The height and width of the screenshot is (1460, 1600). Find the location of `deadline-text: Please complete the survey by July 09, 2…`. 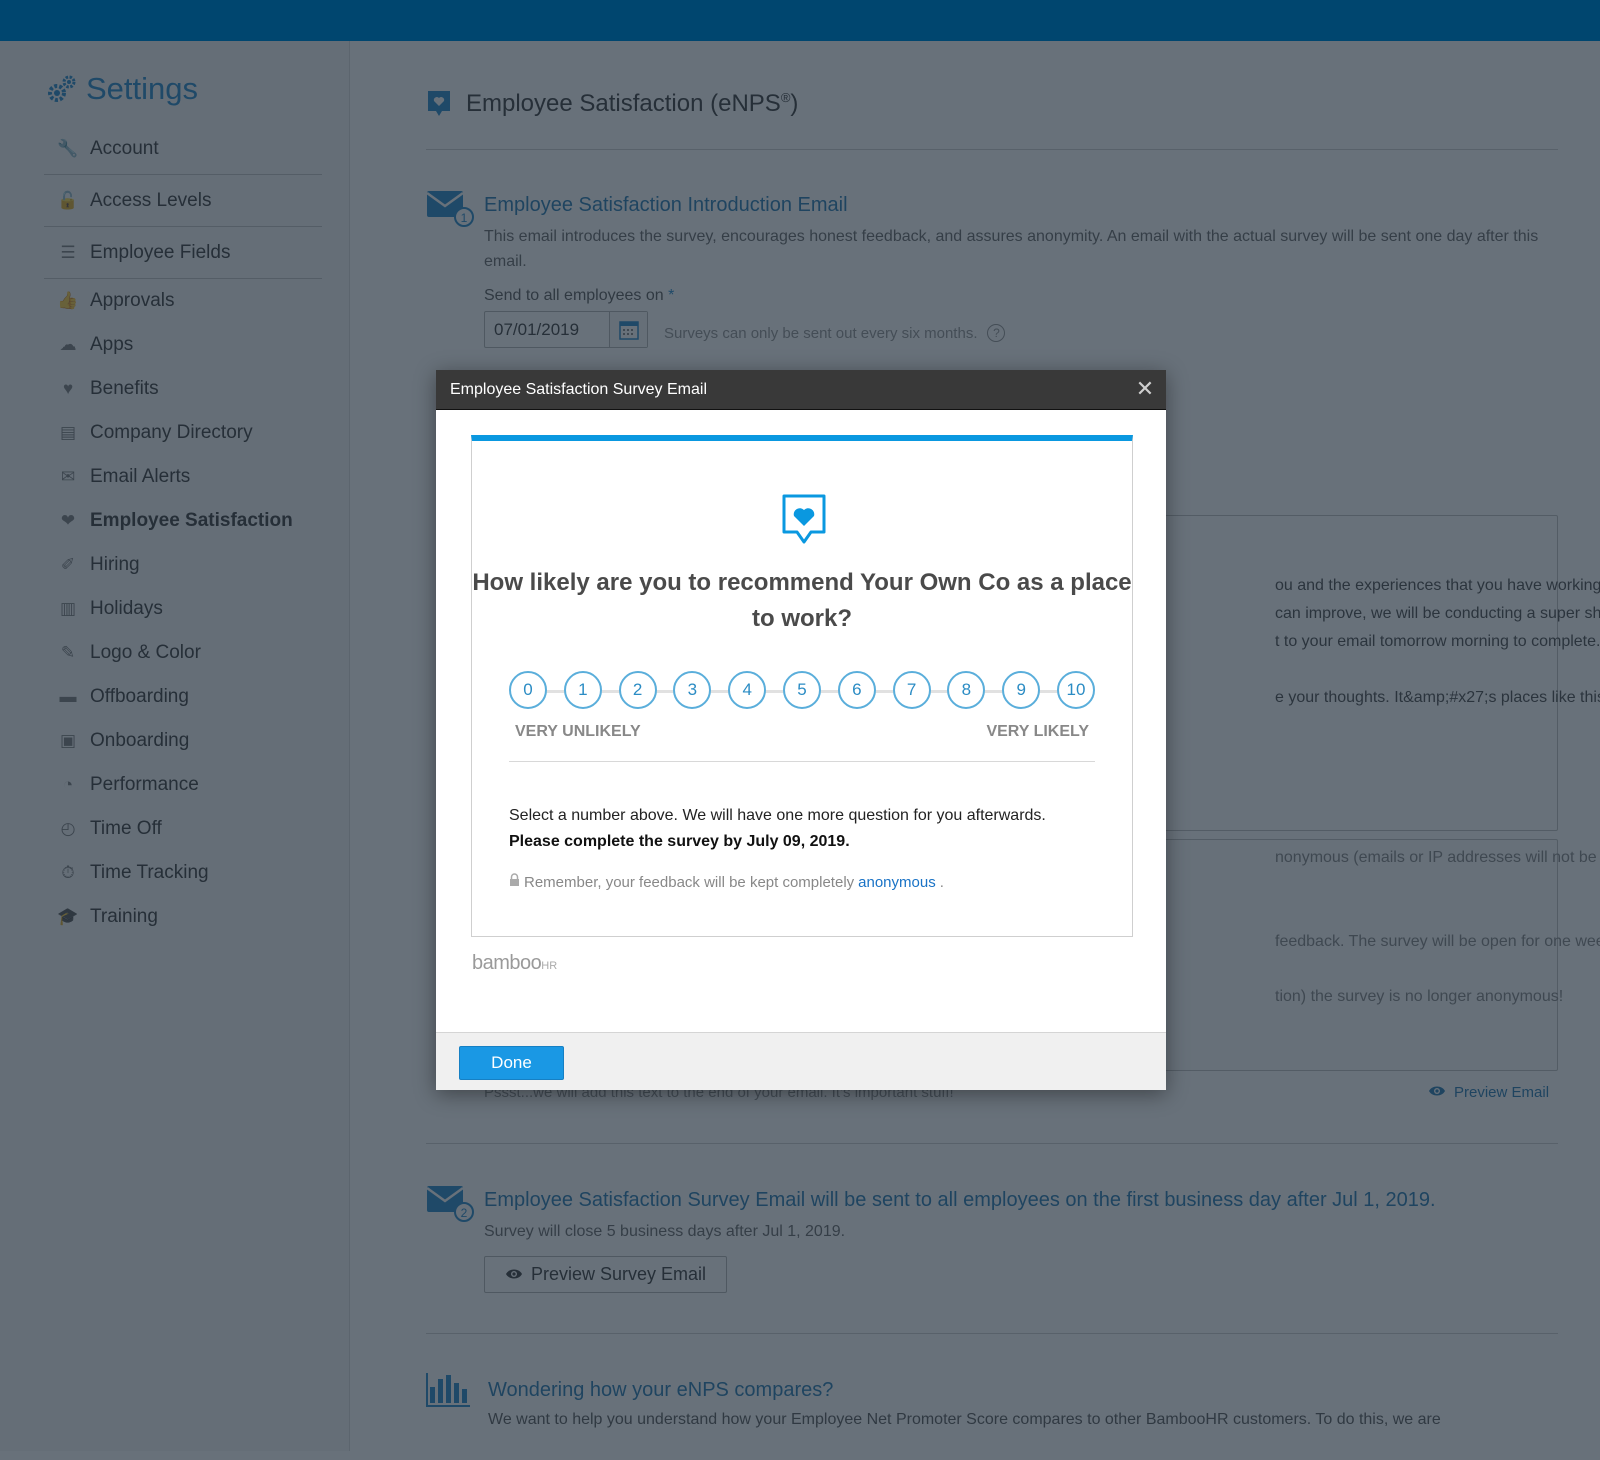

deadline-text: Please complete the survey by July 09, 2… is located at coordinates (679, 841).